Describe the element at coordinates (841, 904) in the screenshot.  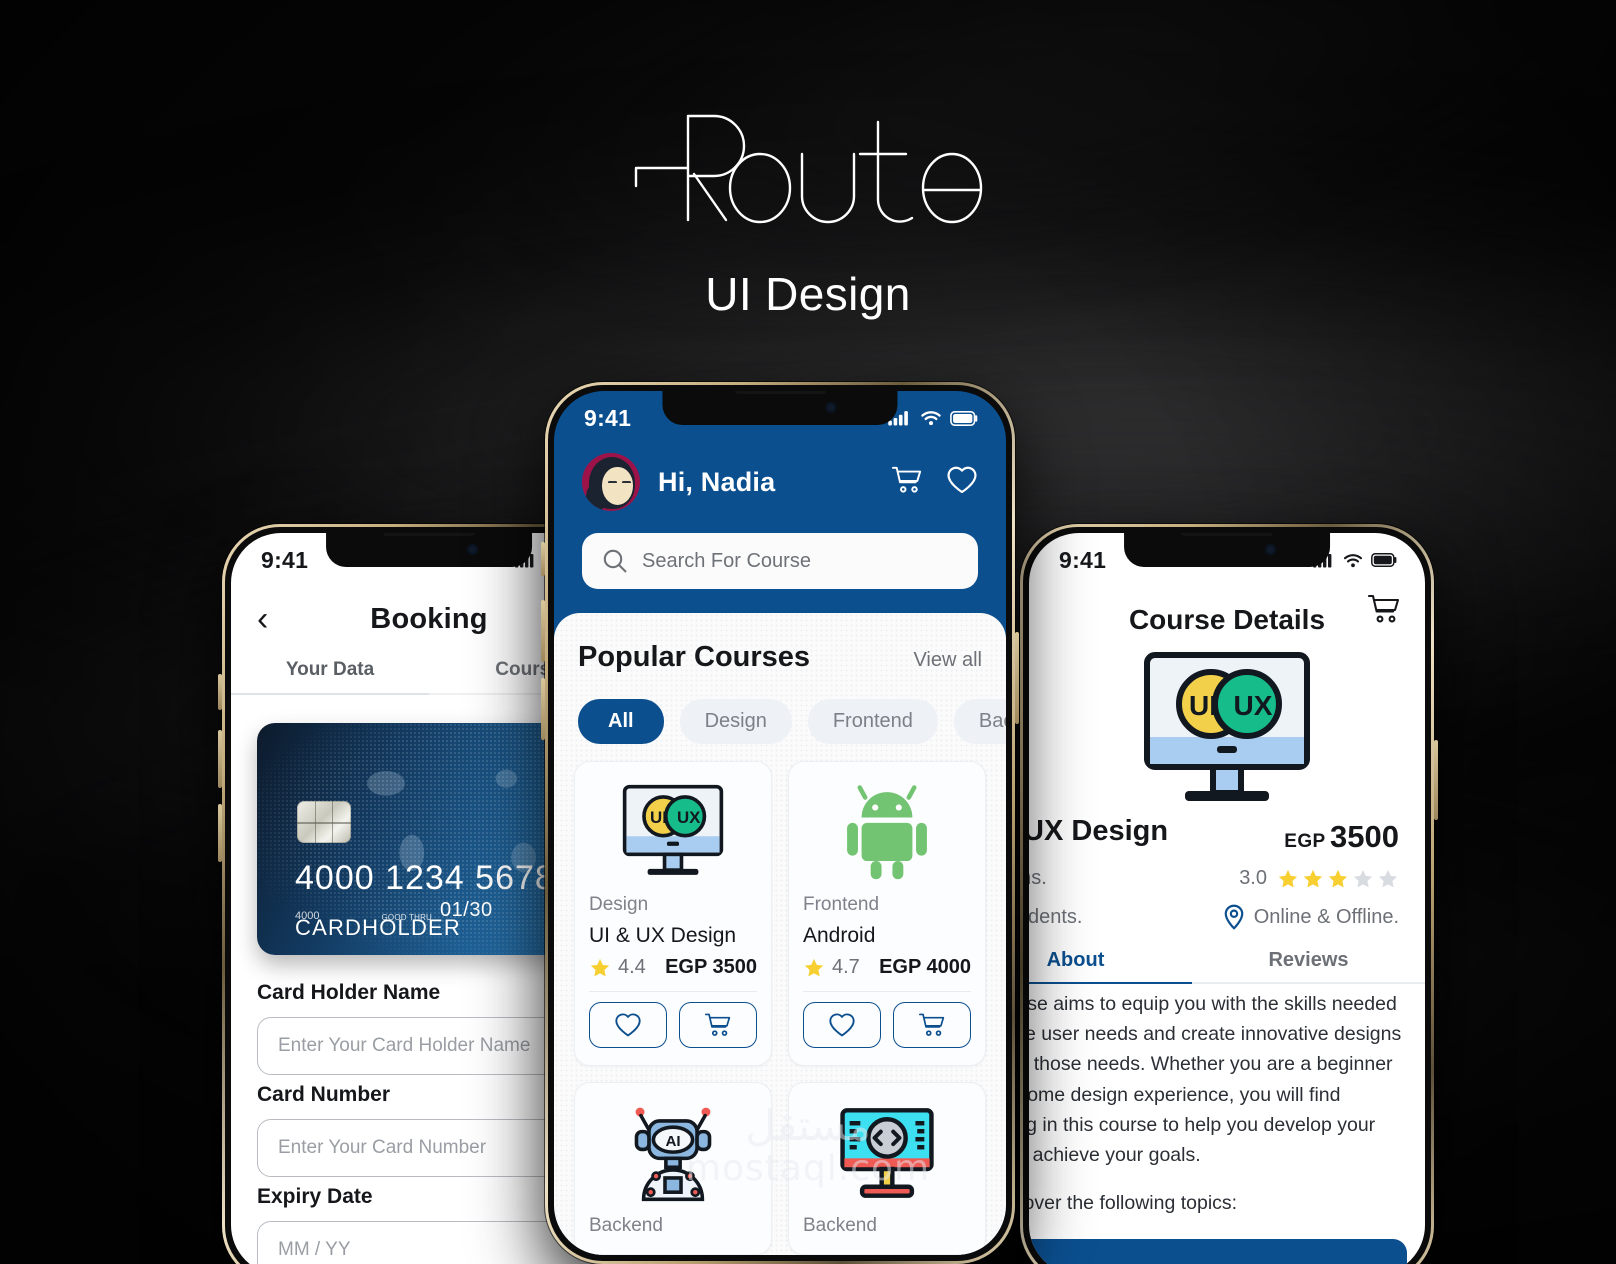
I see `course-category: Frontend` at that location.